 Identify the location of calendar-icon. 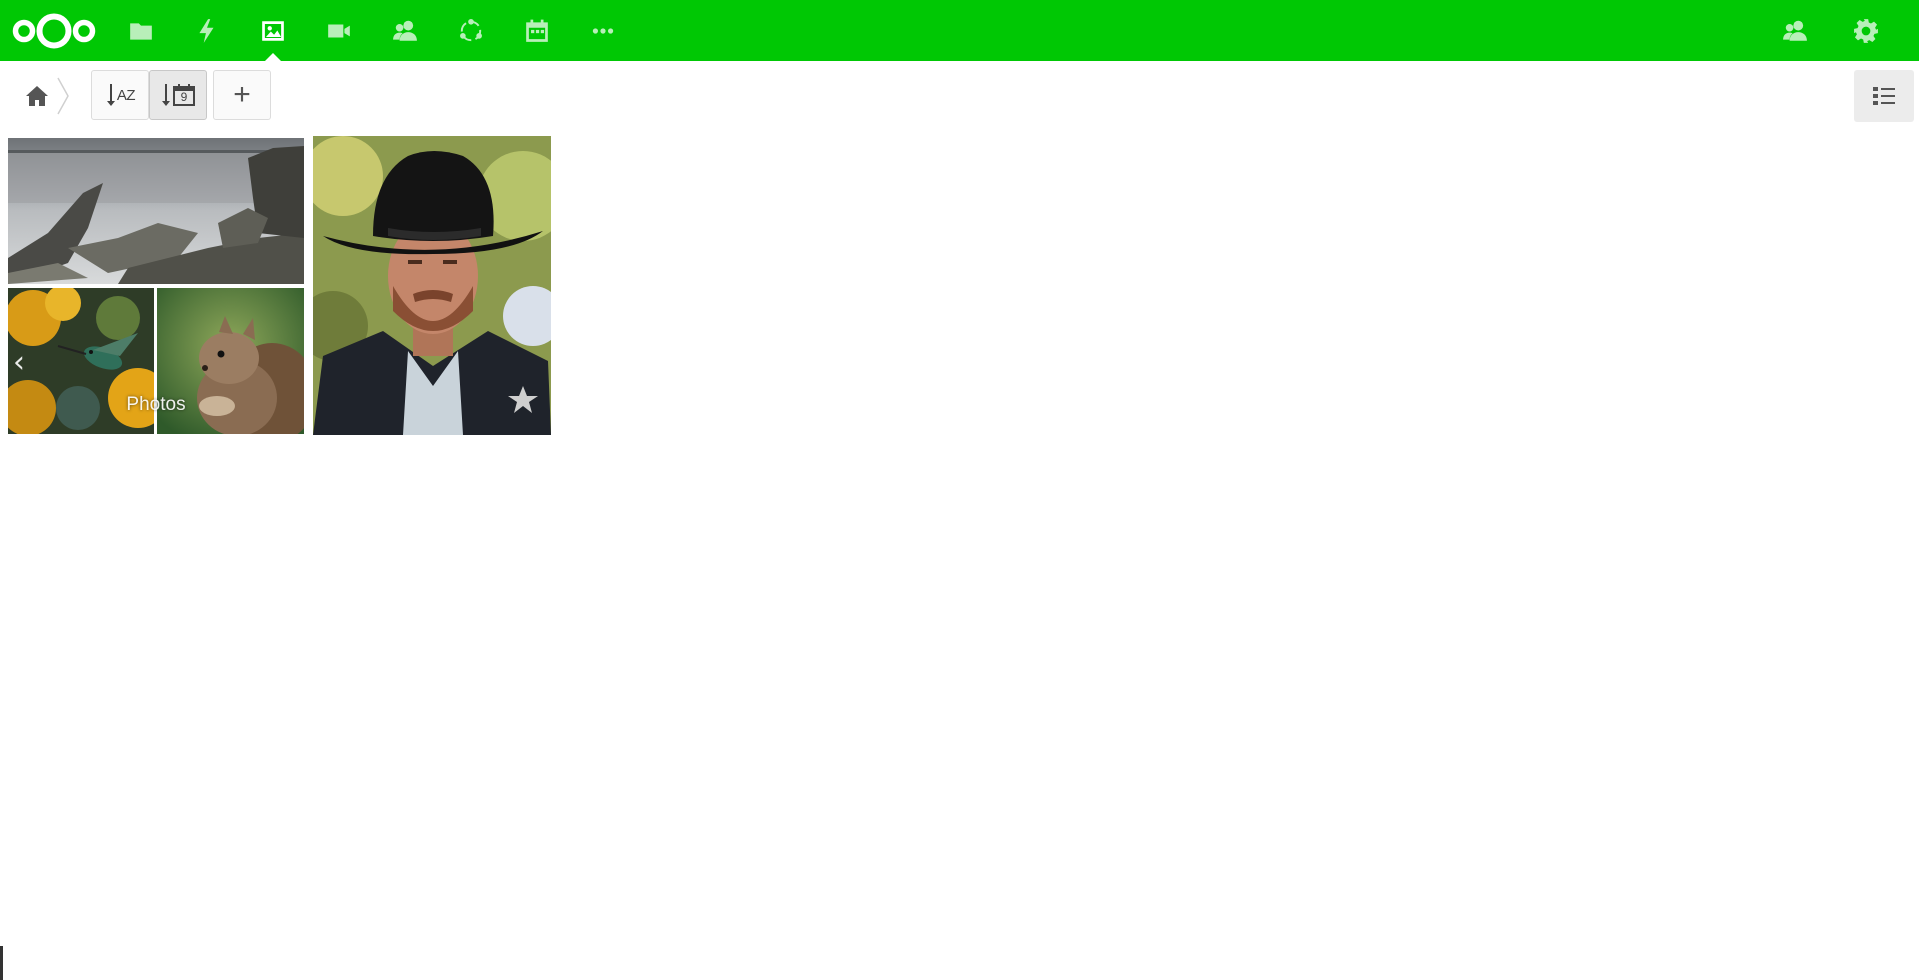
(537, 30).